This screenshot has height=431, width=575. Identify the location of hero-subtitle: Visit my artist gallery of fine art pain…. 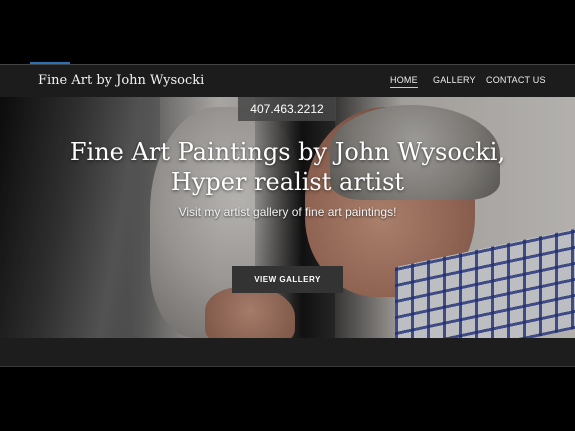
(287, 212).